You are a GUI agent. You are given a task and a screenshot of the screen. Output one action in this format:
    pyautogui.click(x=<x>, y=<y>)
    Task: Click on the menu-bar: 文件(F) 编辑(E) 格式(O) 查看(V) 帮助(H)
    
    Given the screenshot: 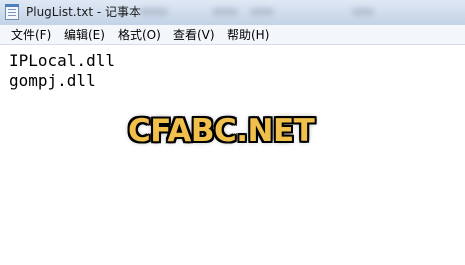 What is the action you would take?
    pyautogui.click(x=232, y=35)
    